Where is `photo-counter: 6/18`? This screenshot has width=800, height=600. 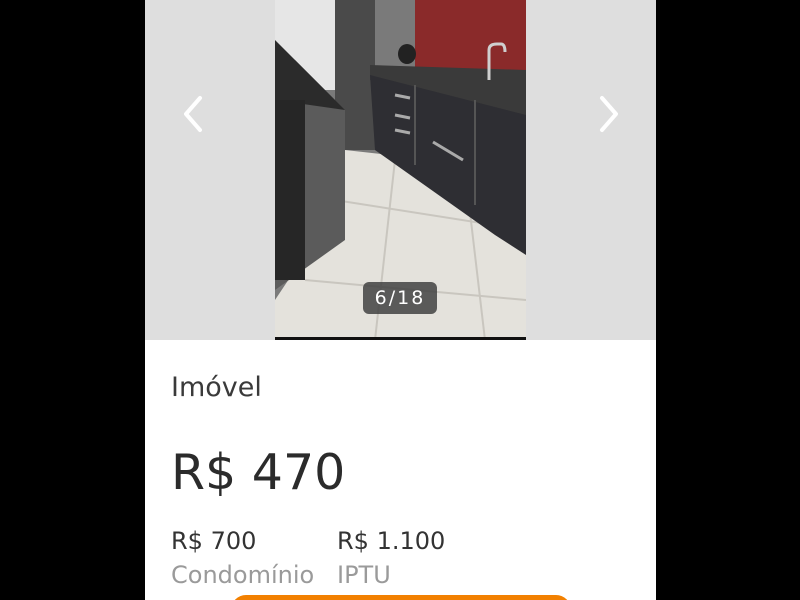
photo-counter: 6/18 is located at coordinates (400, 298).